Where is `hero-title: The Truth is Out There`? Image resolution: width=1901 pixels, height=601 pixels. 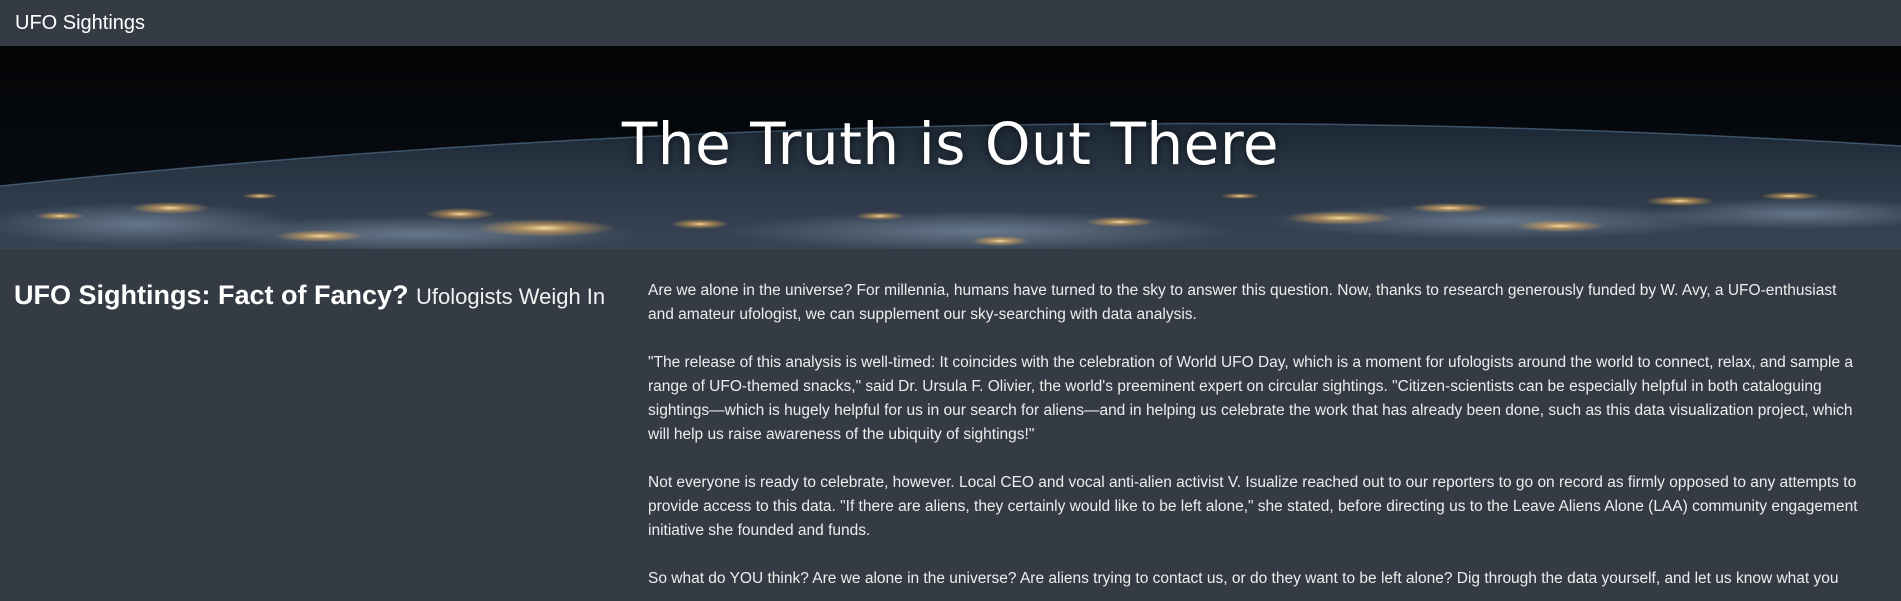 hero-title: The Truth is Out There is located at coordinates (950, 144).